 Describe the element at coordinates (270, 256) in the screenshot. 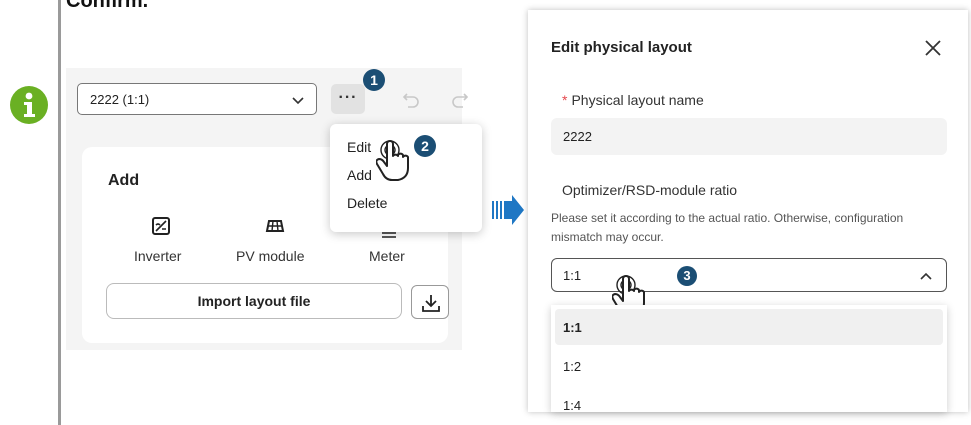

I see `device-label-pv-module: PV module` at that location.